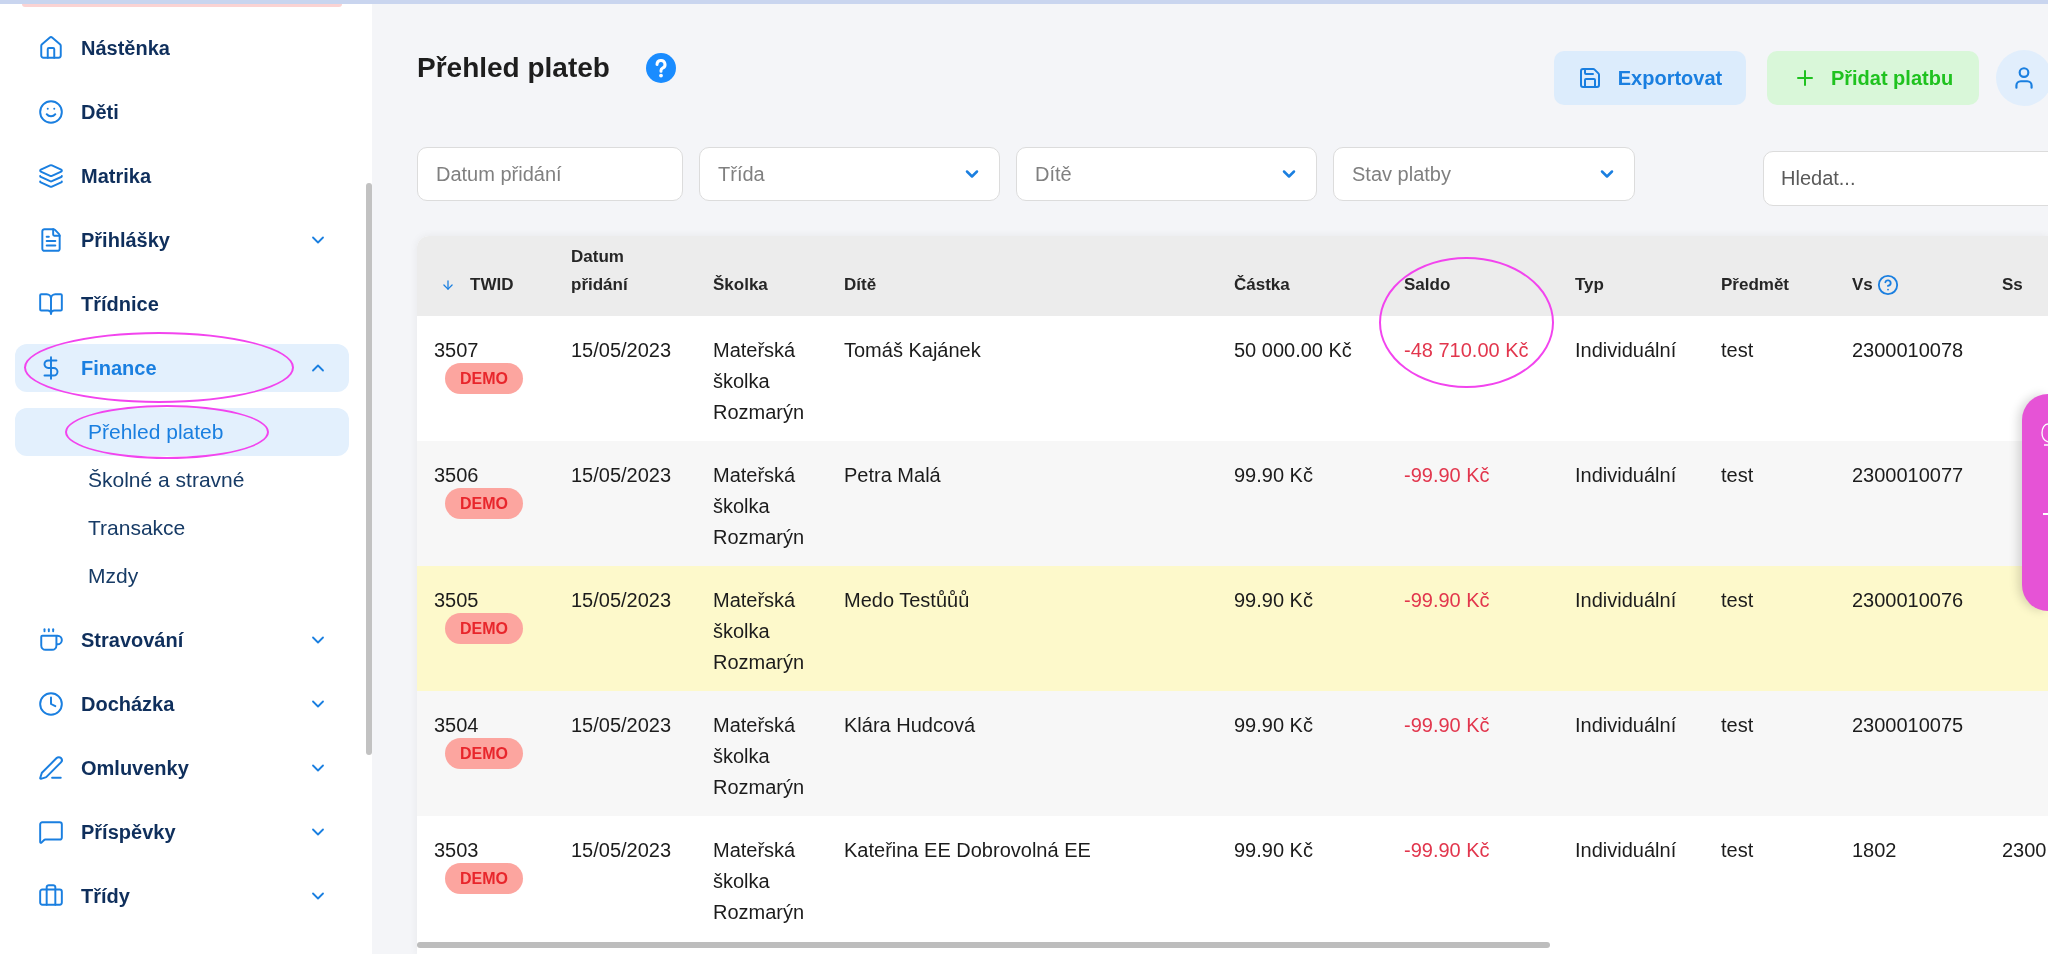 This screenshot has height=954, width=2048. I want to click on outline-icon, so click(2044, 436).